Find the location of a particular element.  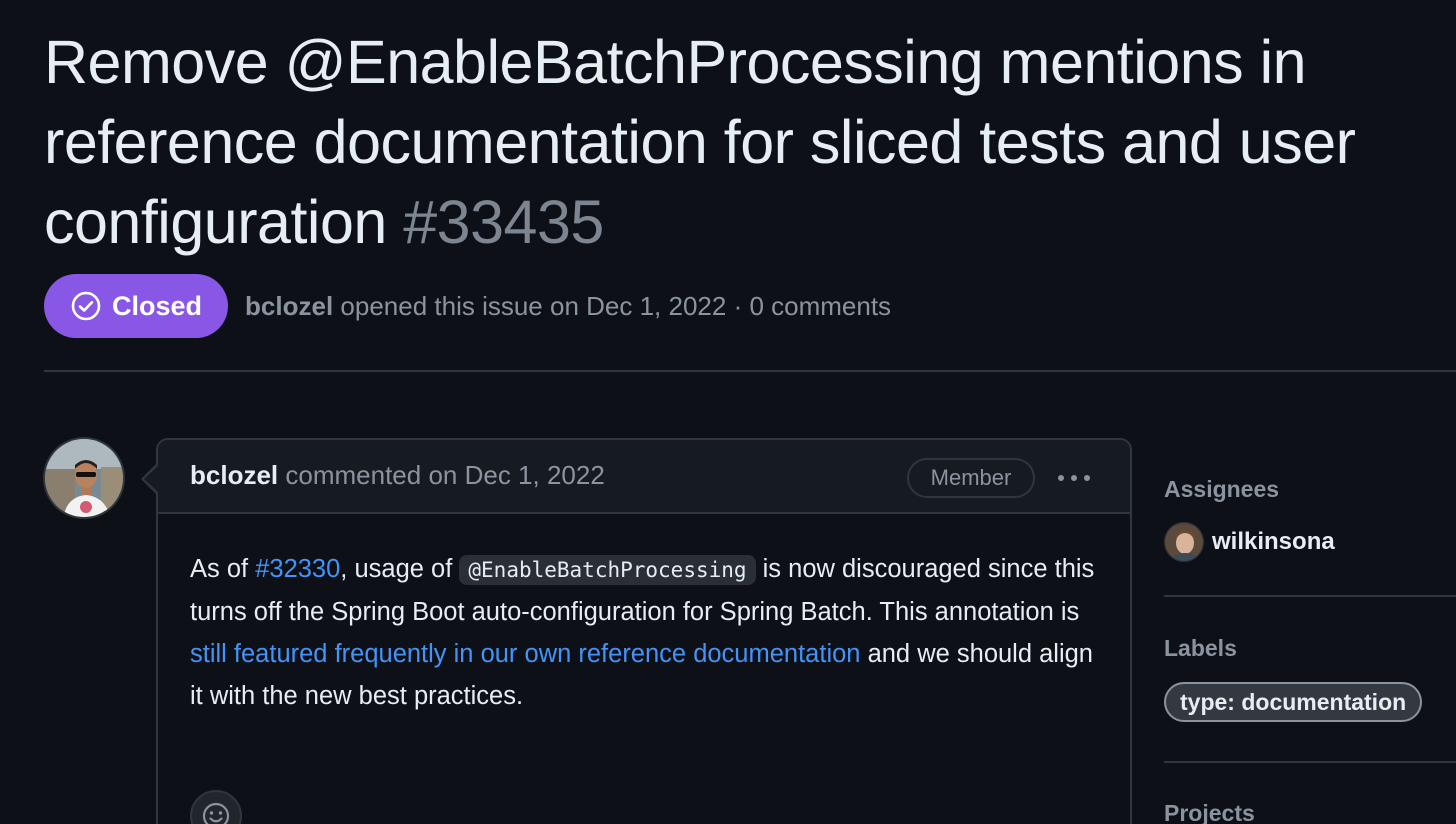

assignee-avatar-photo is located at coordinates (1184, 542).